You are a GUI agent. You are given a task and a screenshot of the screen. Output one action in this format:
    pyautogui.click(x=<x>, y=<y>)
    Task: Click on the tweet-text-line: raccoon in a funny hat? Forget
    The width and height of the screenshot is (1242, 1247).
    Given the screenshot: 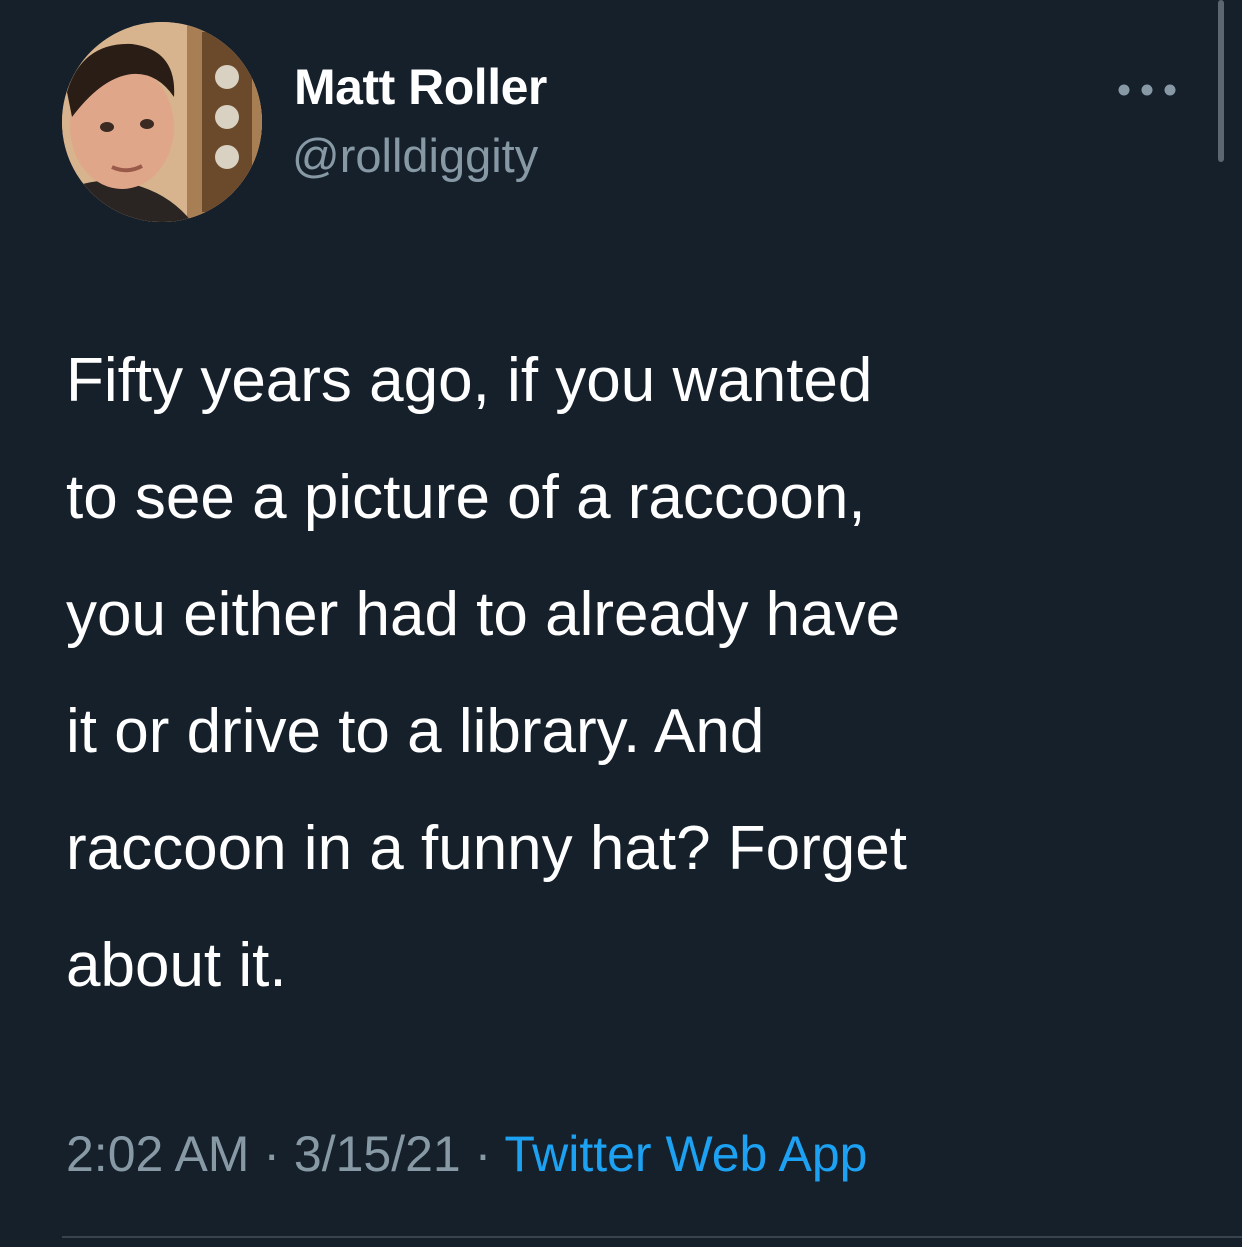 What is the action you would take?
    pyautogui.click(x=486, y=848)
    